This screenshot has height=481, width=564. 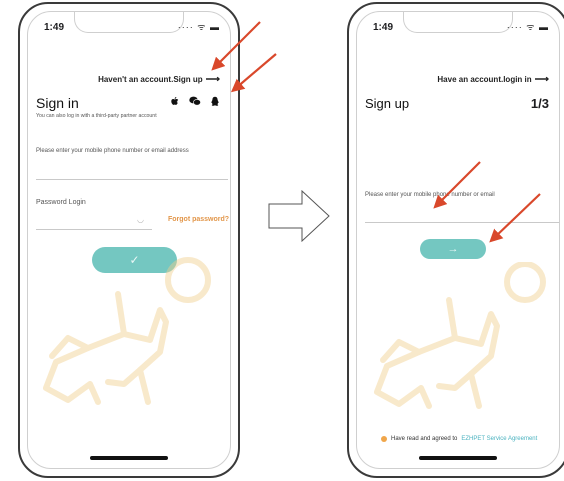 What do you see at coordinates (236, 46) in the screenshot?
I see `annotation-arrow-sign-up` at bounding box center [236, 46].